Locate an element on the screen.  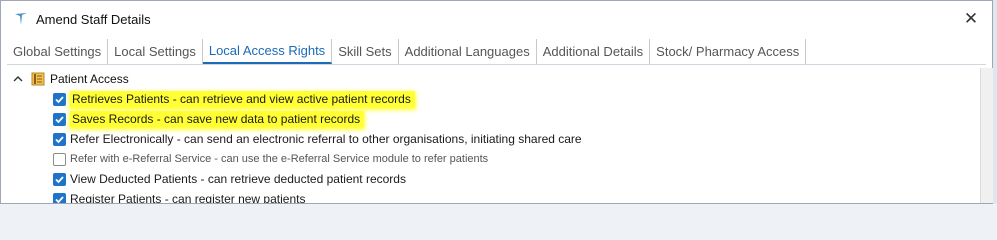
checkbox-refer-e-referral is located at coordinates (59, 159).